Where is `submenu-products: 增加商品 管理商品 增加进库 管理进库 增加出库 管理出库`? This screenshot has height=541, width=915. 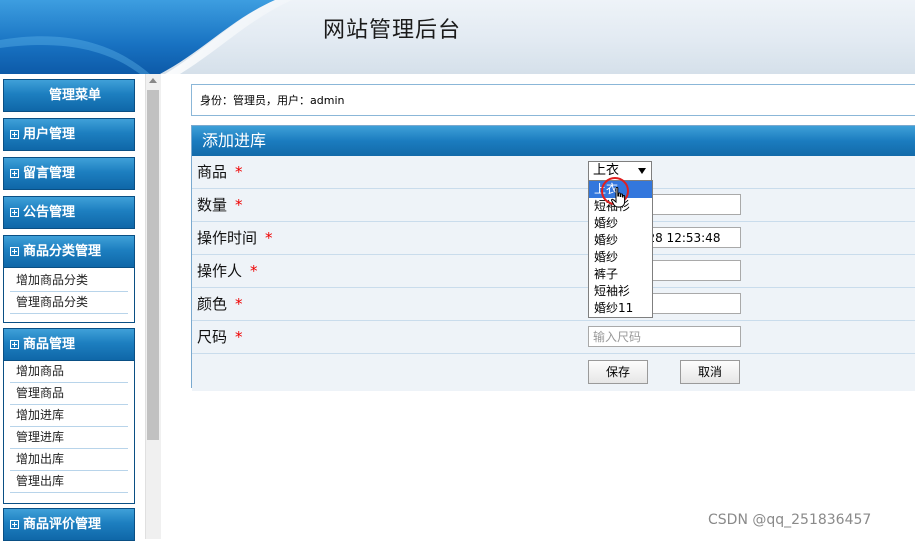
submenu-products: 增加商品 管理商品 增加进库 管理进库 增加出库 管理出库 is located at coordinates (69, 432).